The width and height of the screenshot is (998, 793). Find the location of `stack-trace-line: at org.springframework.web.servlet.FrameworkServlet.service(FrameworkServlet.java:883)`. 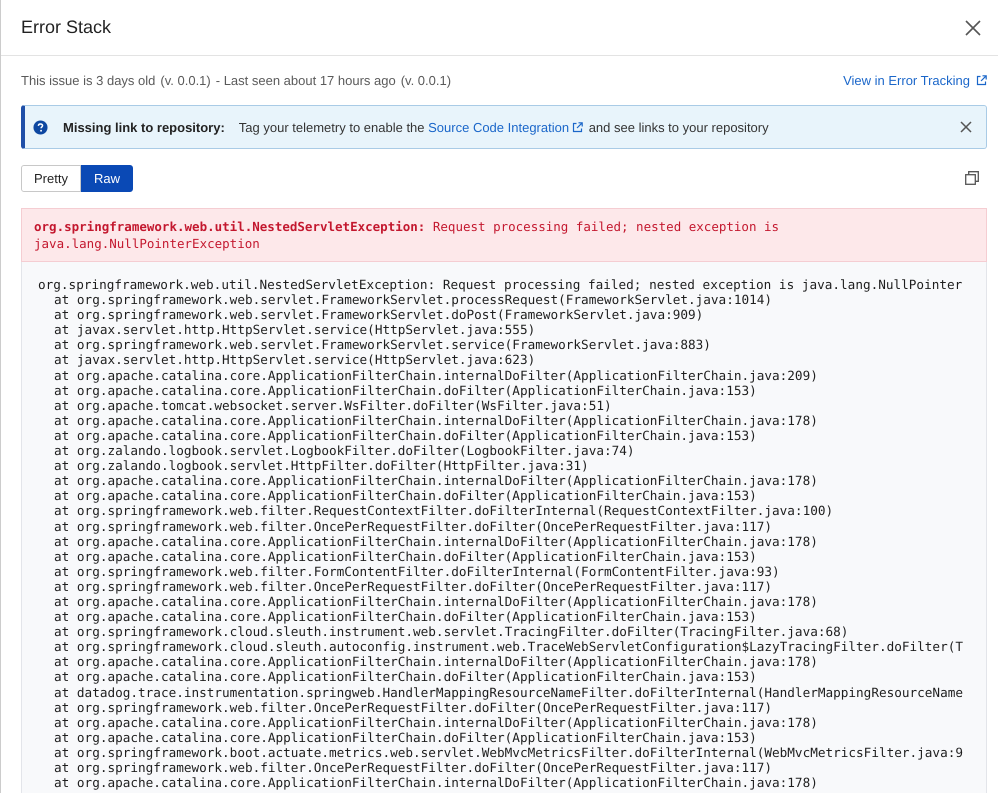

stack-trace-line: at org.springframework.web.servlet.FrameworkServlet.service(FrameworkServlet.java:883) is located at coordinates (382, 344).